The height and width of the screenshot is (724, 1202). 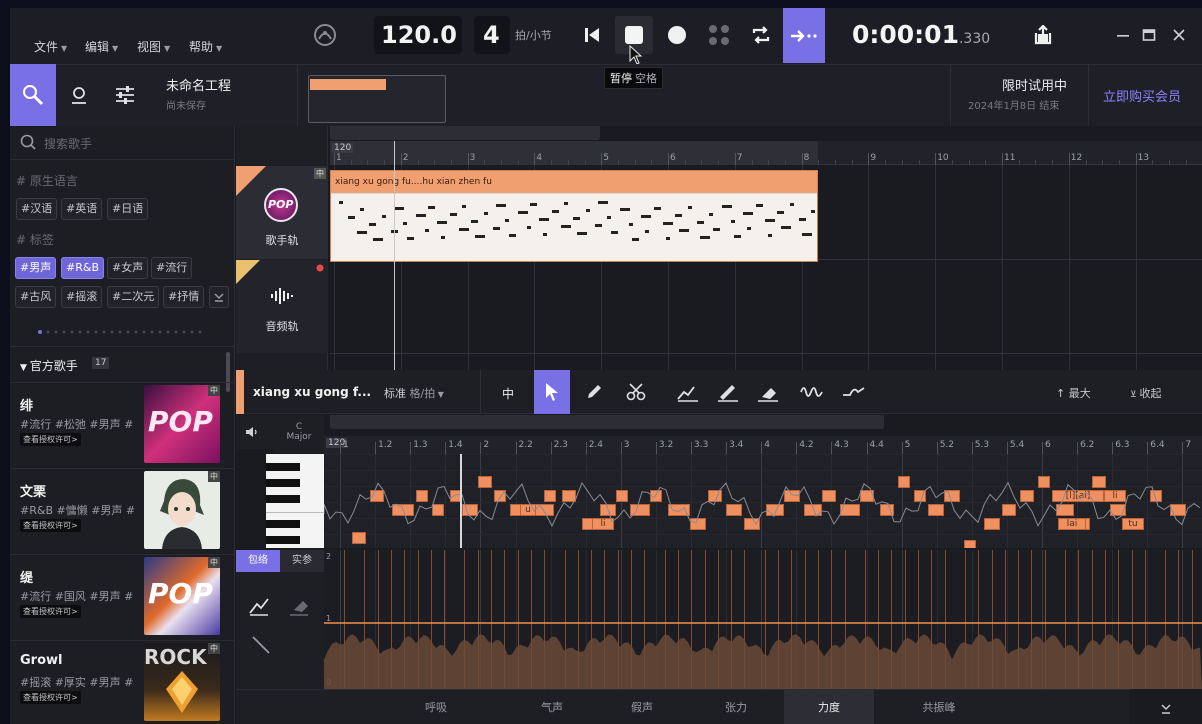 What do you see at coordinates (343, 148) in the screenshot?
I see `tempo-marker: 120` at bounding box center [343, 148].